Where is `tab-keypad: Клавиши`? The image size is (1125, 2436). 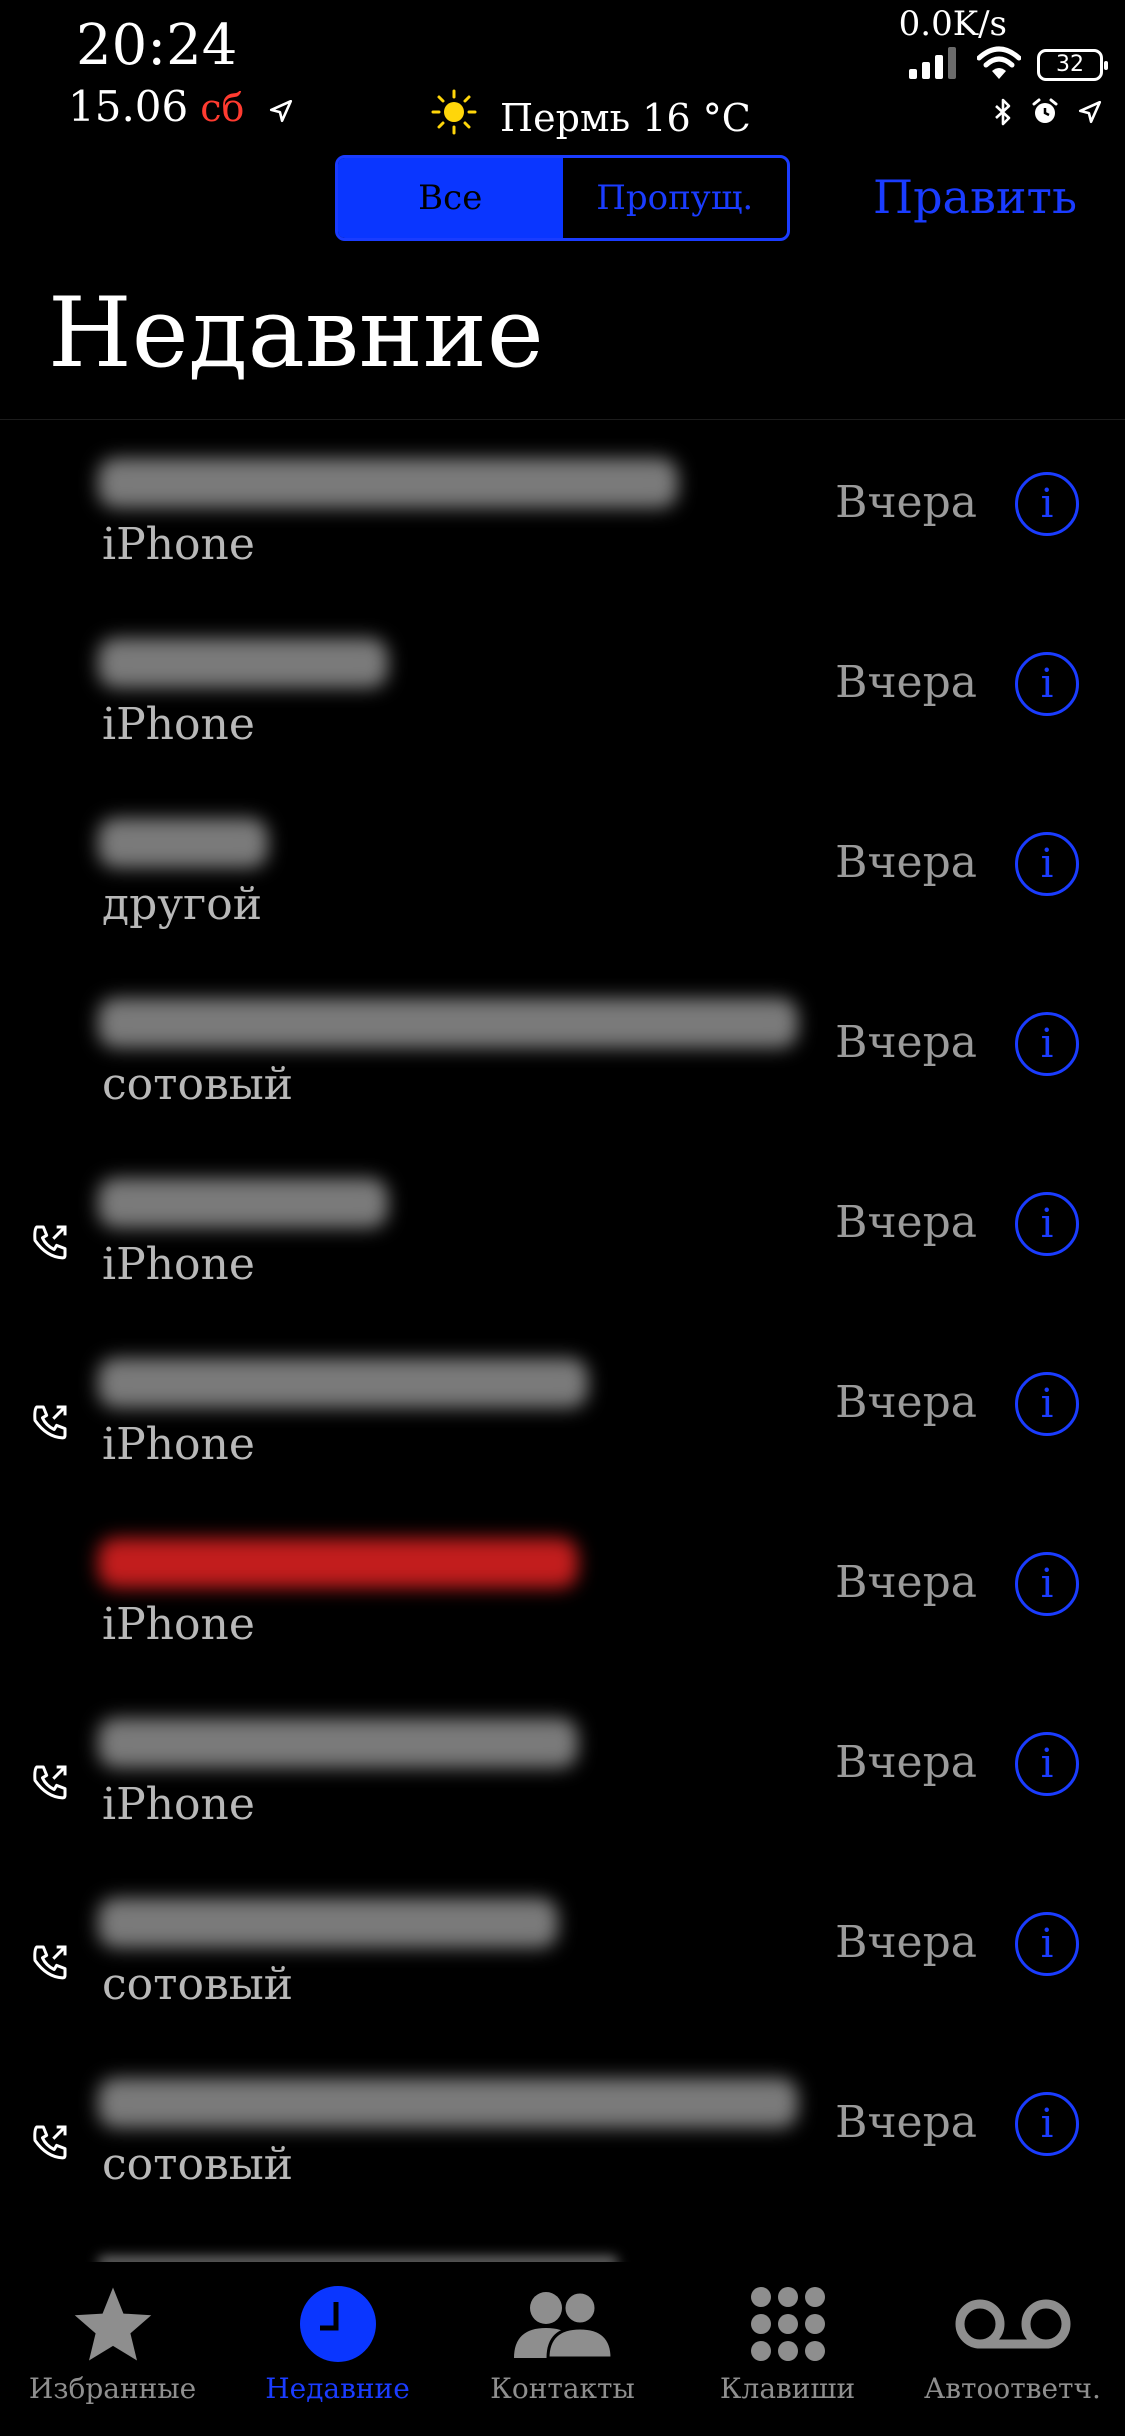 tab-keypad: Клавиши is located at coordinates (787, 2349).